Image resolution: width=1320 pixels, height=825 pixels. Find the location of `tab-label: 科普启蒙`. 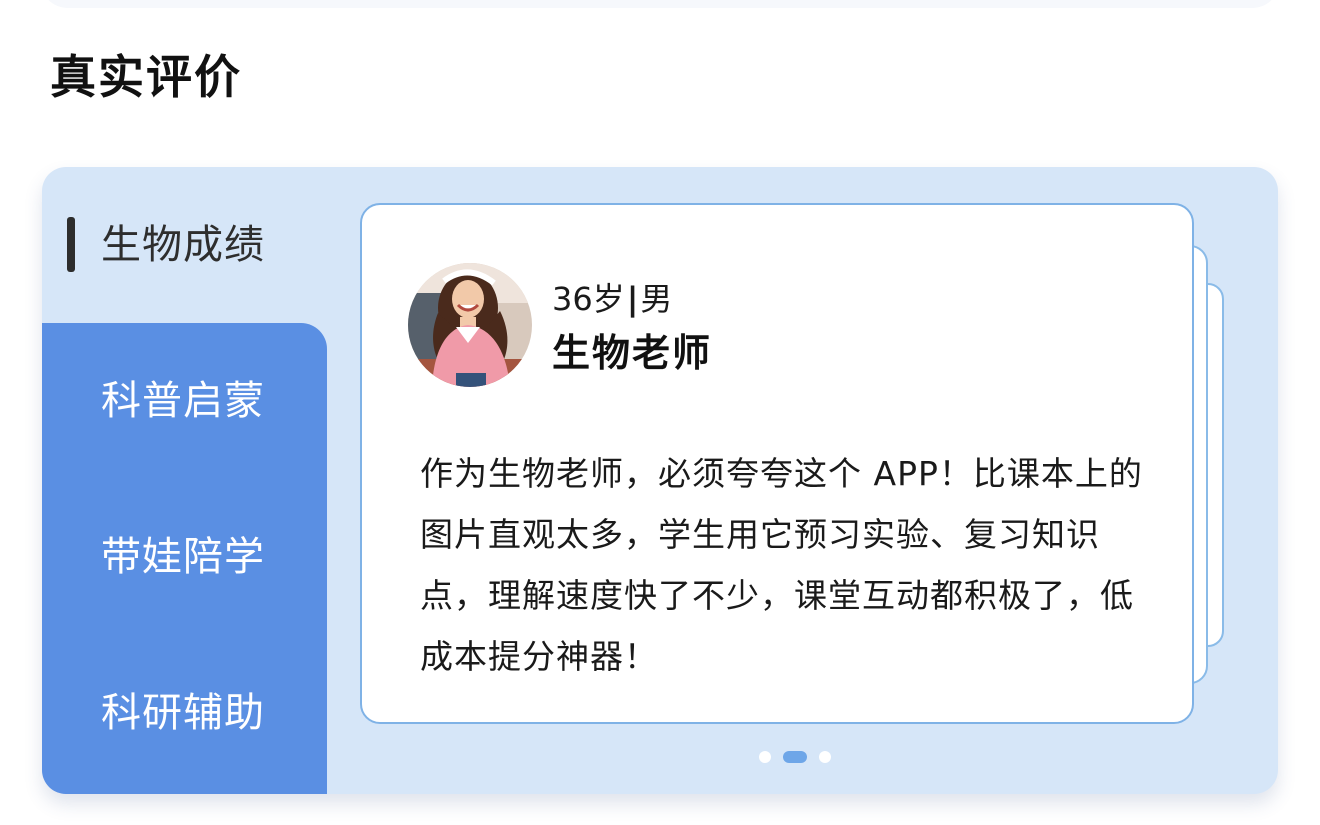

tab-label: 科普启蒙 is located at coordinates (183, 401).